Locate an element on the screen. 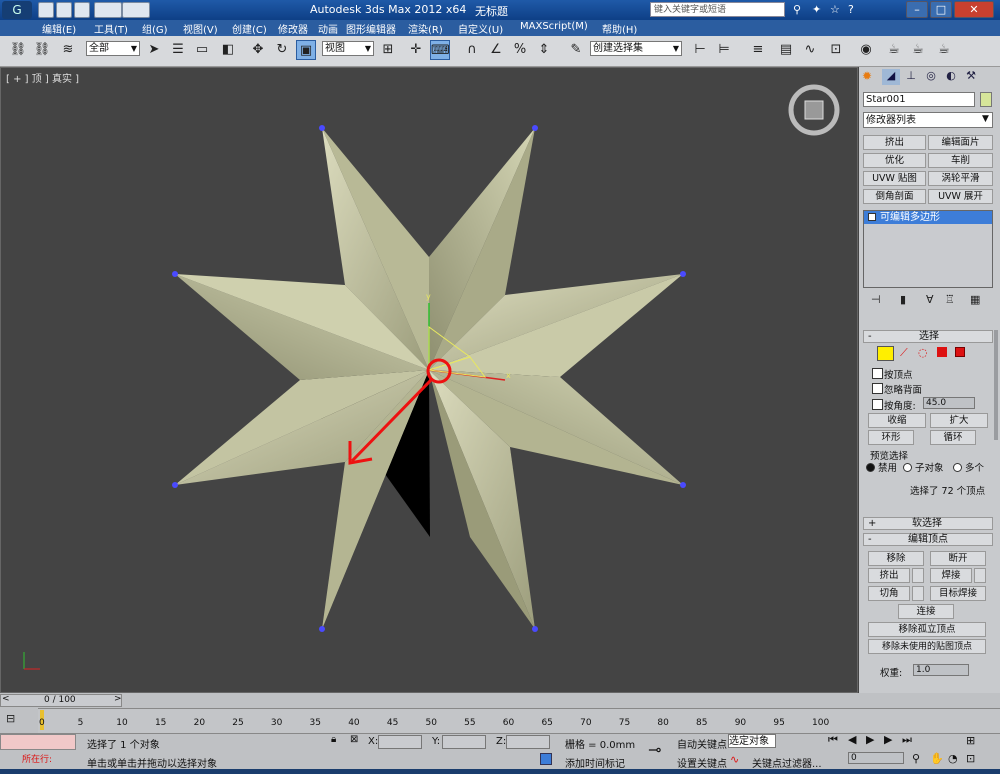 The height and width of the screenshot is (774, 1000). ignore-backface-checkbox is located at coordinates (877, 388).